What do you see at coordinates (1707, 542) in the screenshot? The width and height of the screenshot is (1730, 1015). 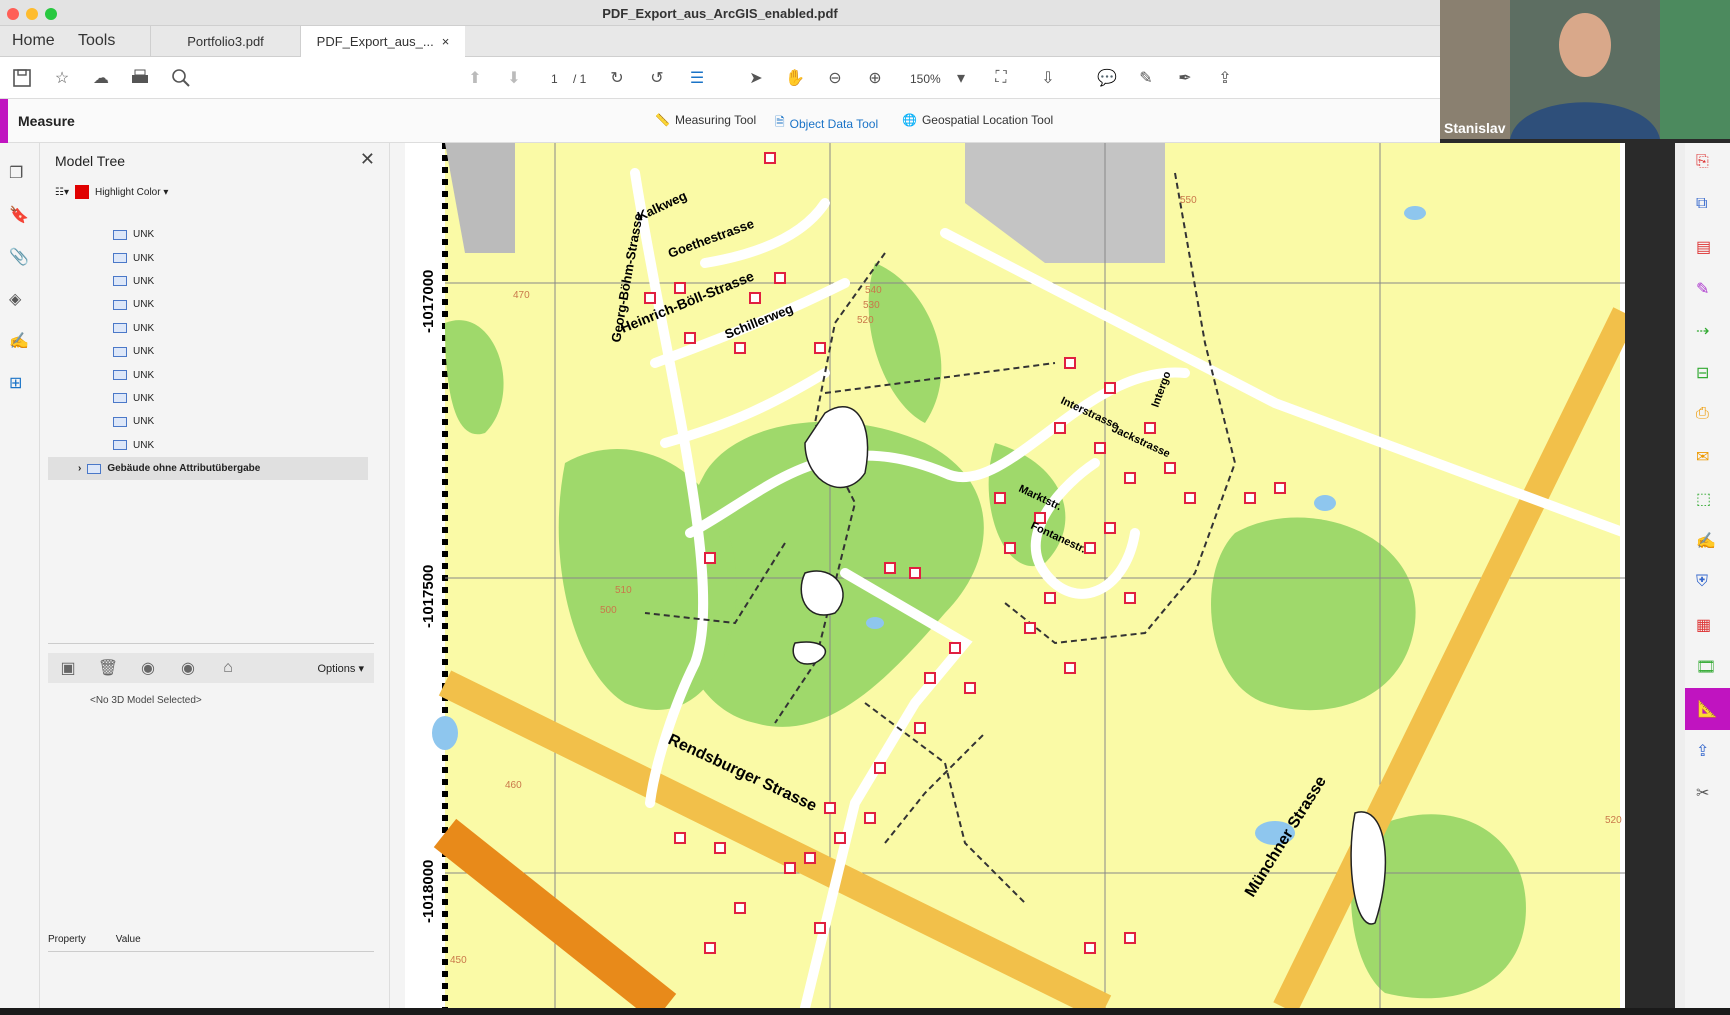 I see `request-signature-icon: ✍` at bounding box center [1707, 542].